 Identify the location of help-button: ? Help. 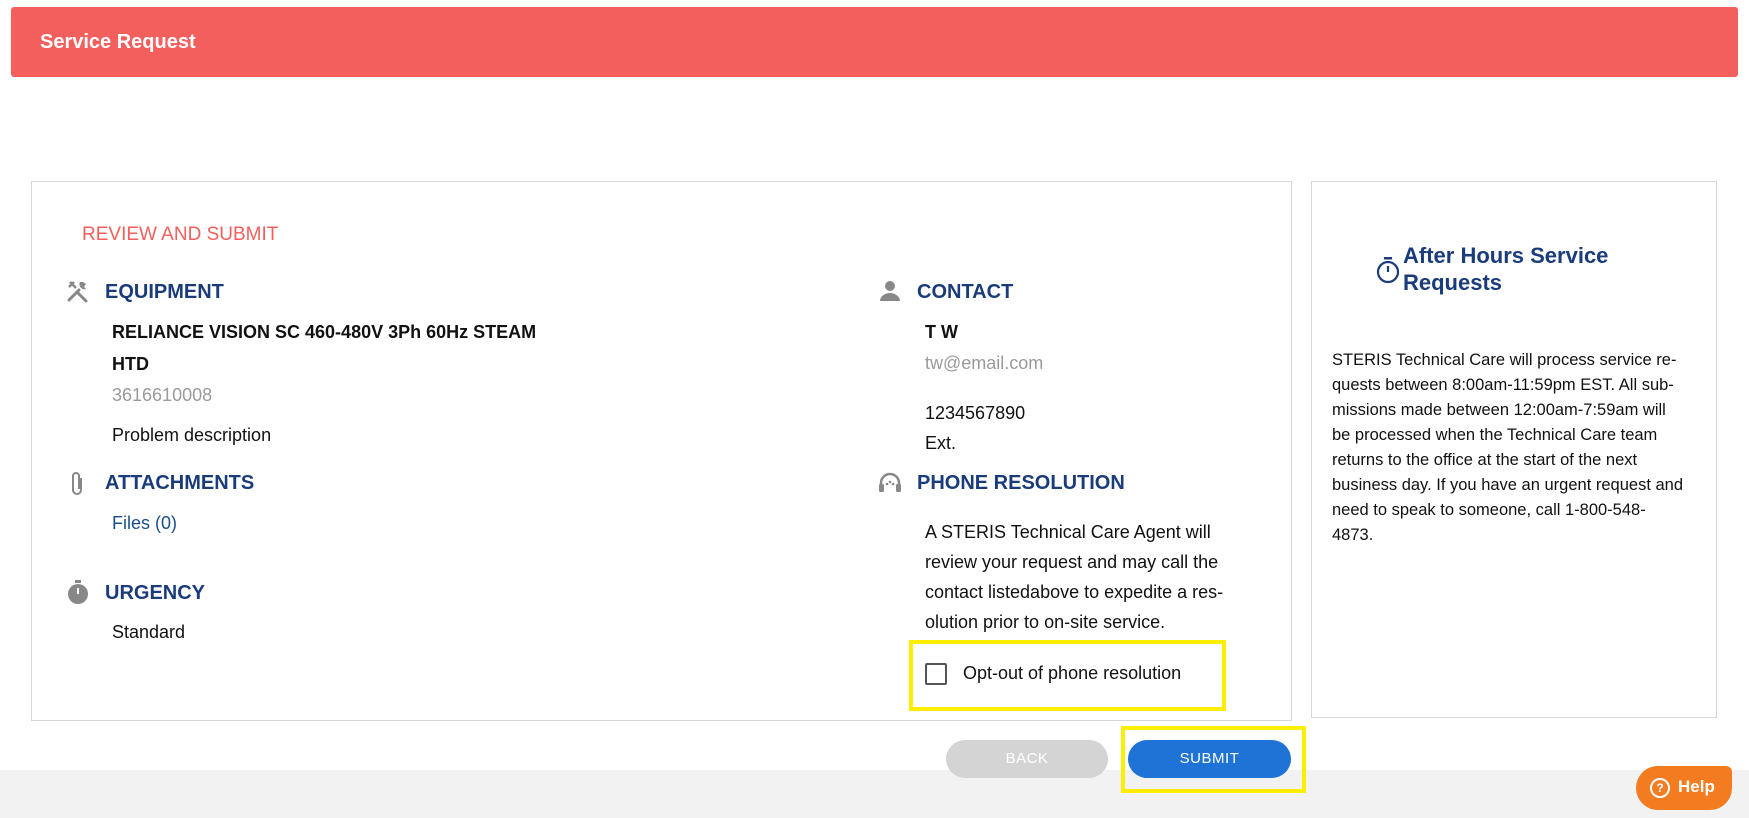
(1684, 788).